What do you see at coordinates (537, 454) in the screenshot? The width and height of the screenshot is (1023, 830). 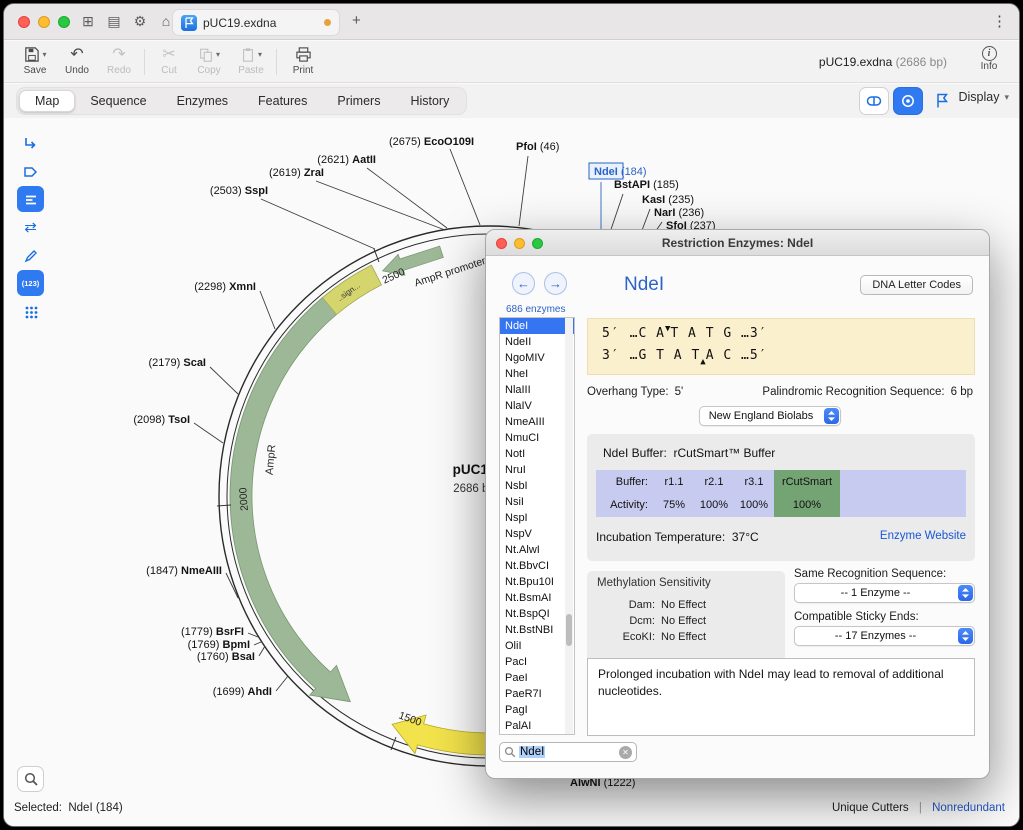 I see `enzyme-list-item: NotI` at bounding box center [537, 454].